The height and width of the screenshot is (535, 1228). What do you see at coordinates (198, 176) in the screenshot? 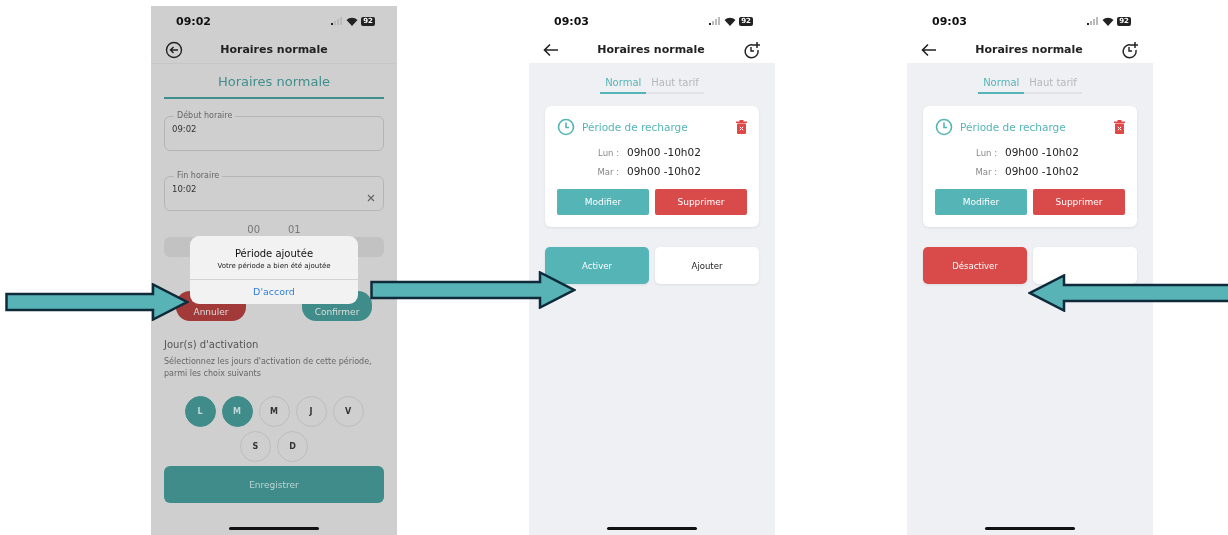
I see `field-label: Fin horaire` at bounding box center [198, 176].